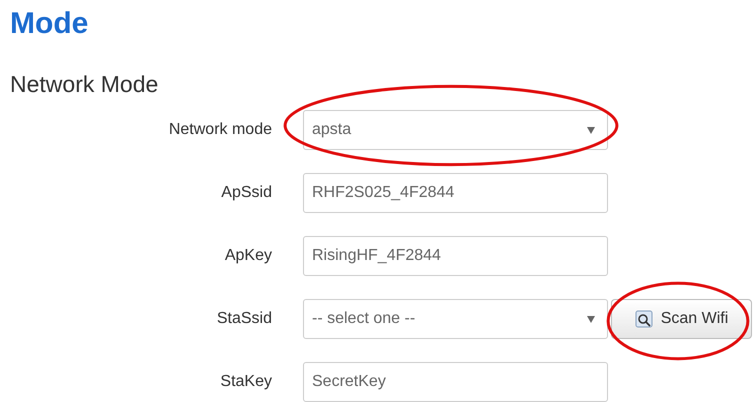  Describe the element at coordinates (84, 84) in the screenshot. I see `section-title: Network Mode` at that location.